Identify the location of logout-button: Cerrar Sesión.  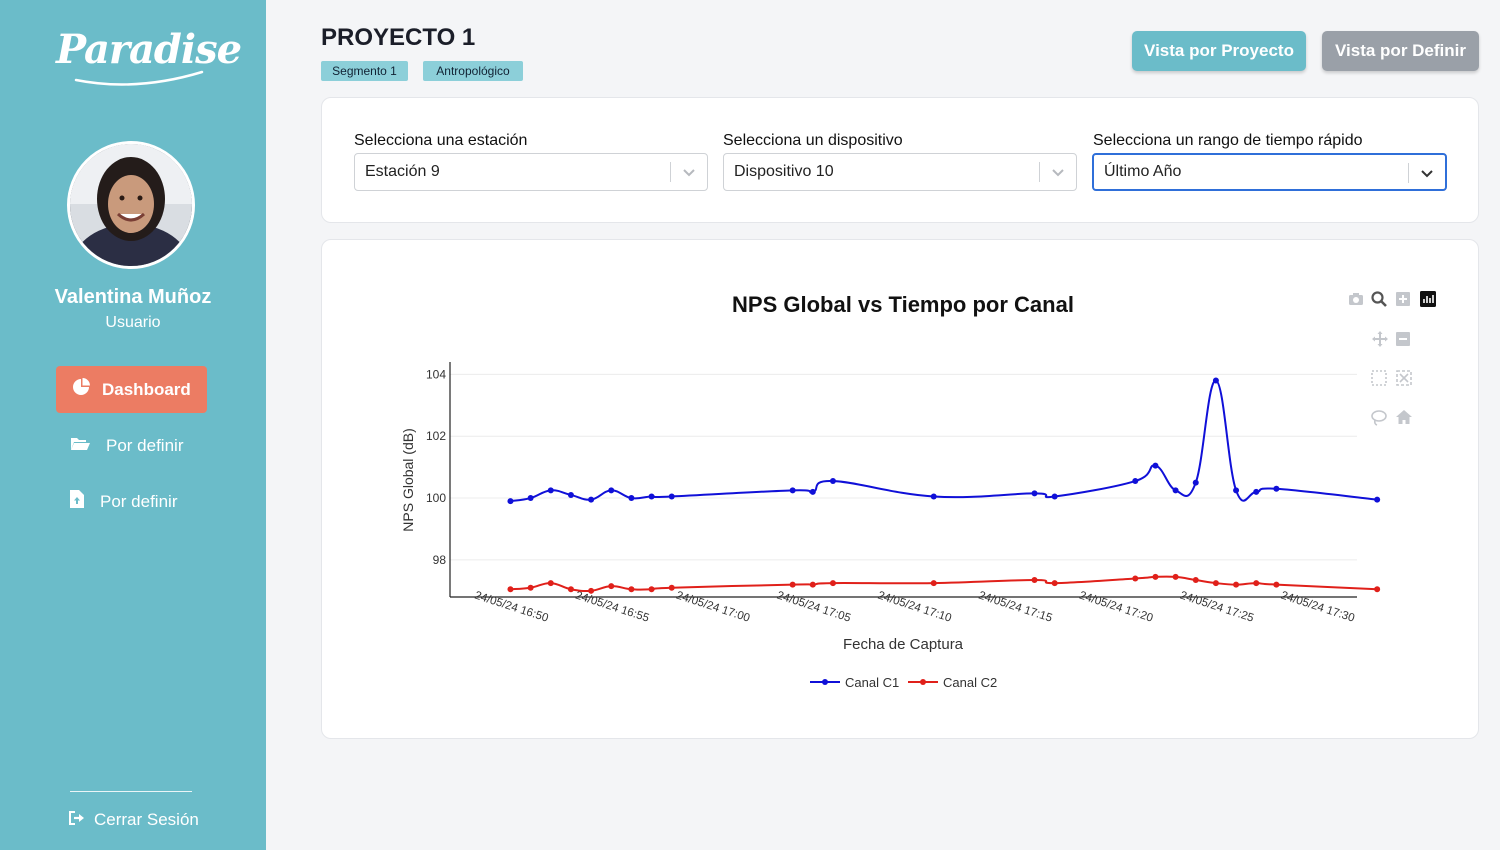
(134, 820).